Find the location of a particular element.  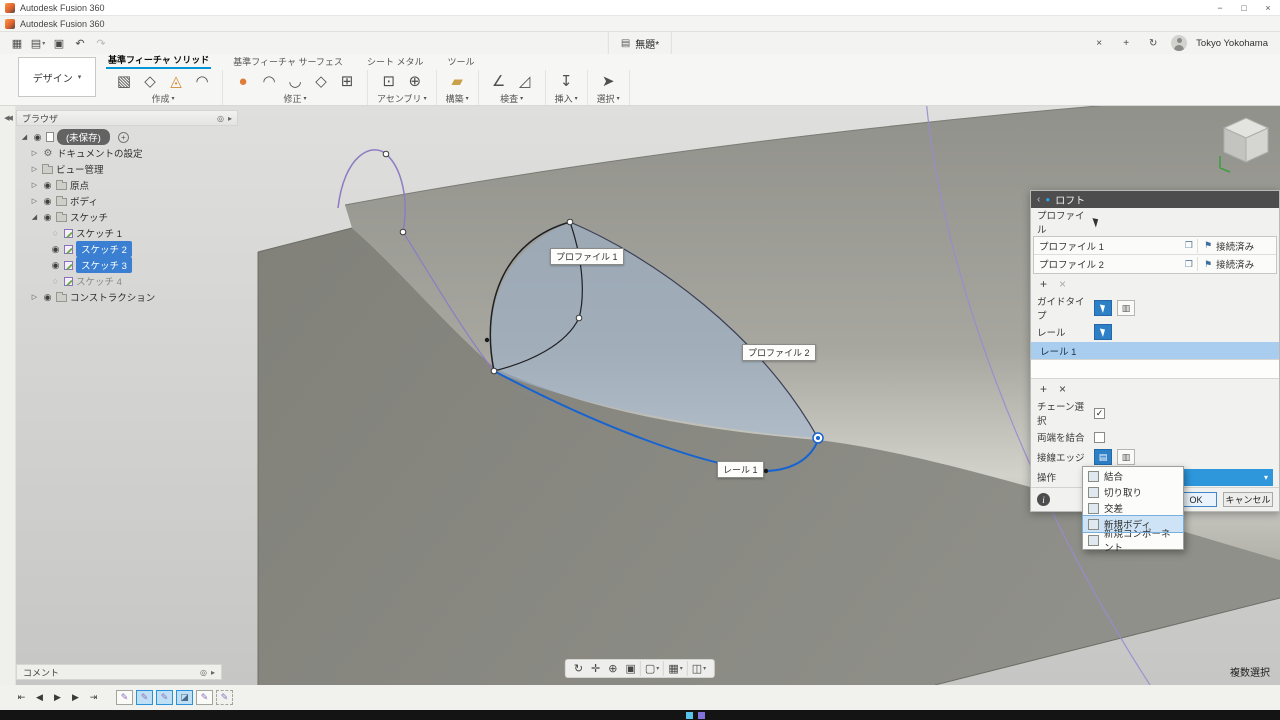

user-name: Tokyo Yokohama is located at coordinates (1232, 43).